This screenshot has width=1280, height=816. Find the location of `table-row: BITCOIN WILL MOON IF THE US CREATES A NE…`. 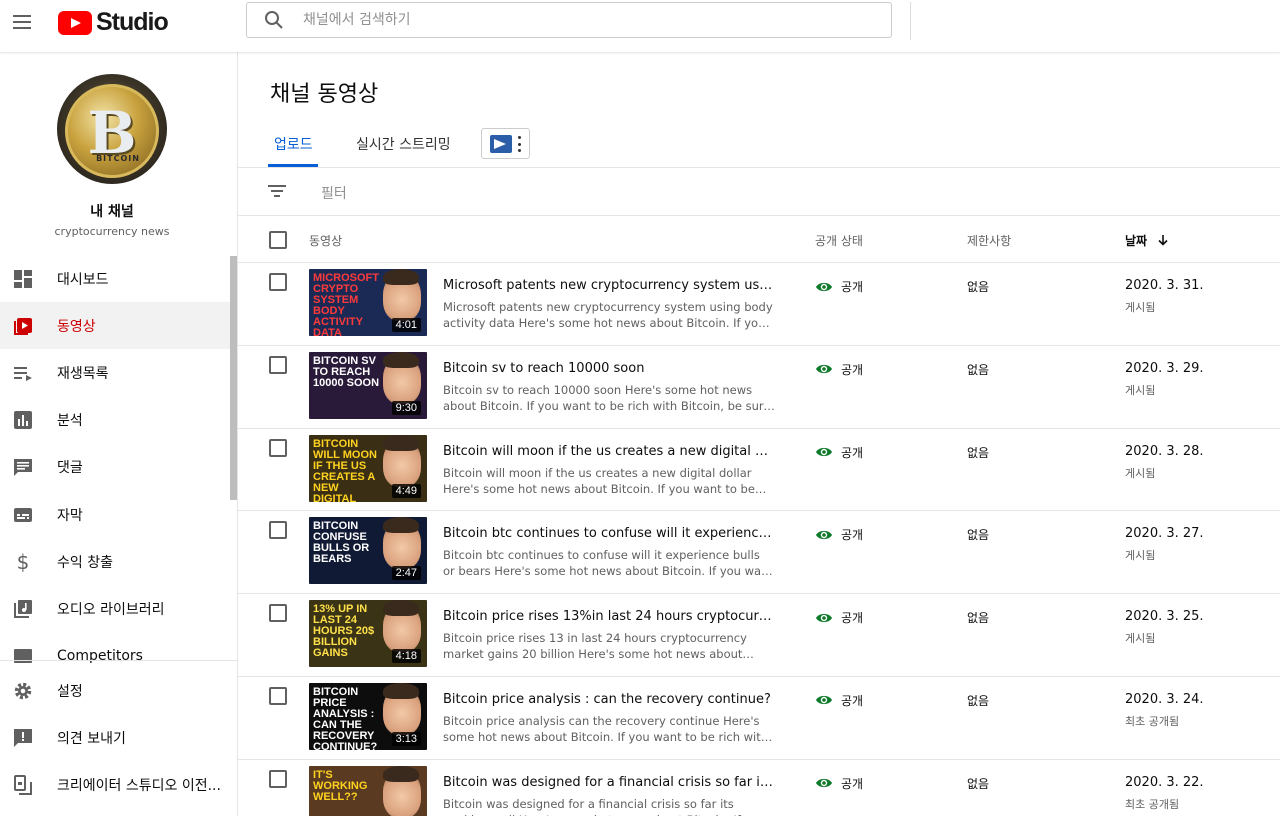

table-row: BITCOIN WILL MOON IF THE US CREATES A NE… is located at coordinates (759, 470).